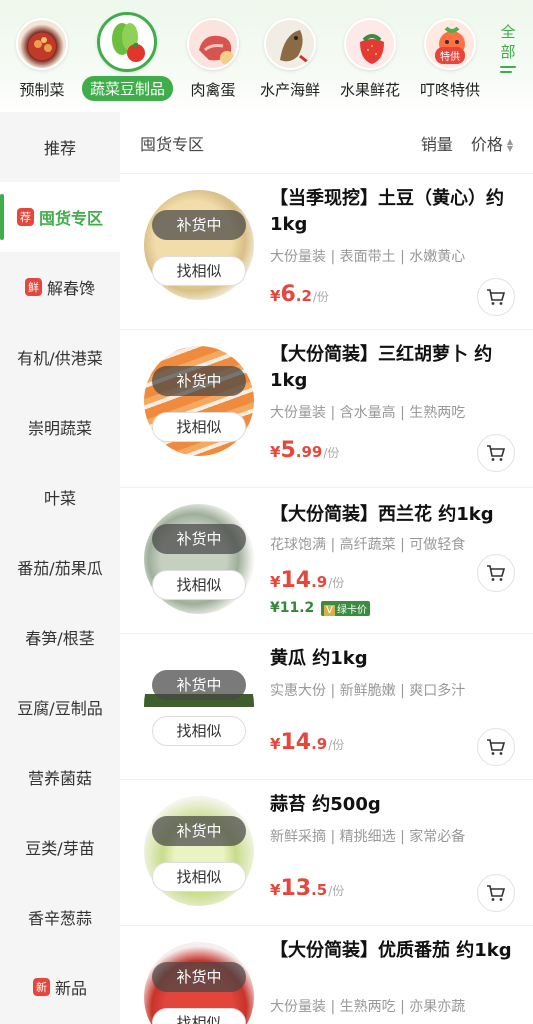 The width and height of the screenshot is (533, 1024). What do you see at coordinates (320, 608) in the screenshot?
I see `member-price: ¥11.2 V 绿卡价` at bounding box center [320, 608].